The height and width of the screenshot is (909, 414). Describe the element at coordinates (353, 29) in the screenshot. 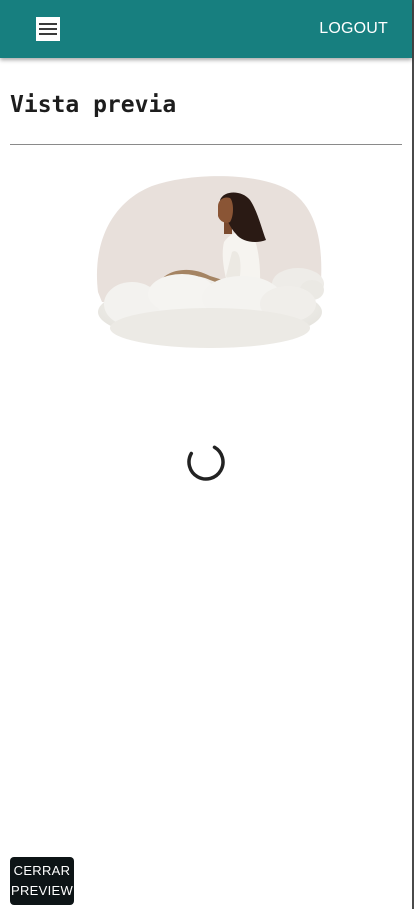

I see `logout-button: LOGOUT` at that location.